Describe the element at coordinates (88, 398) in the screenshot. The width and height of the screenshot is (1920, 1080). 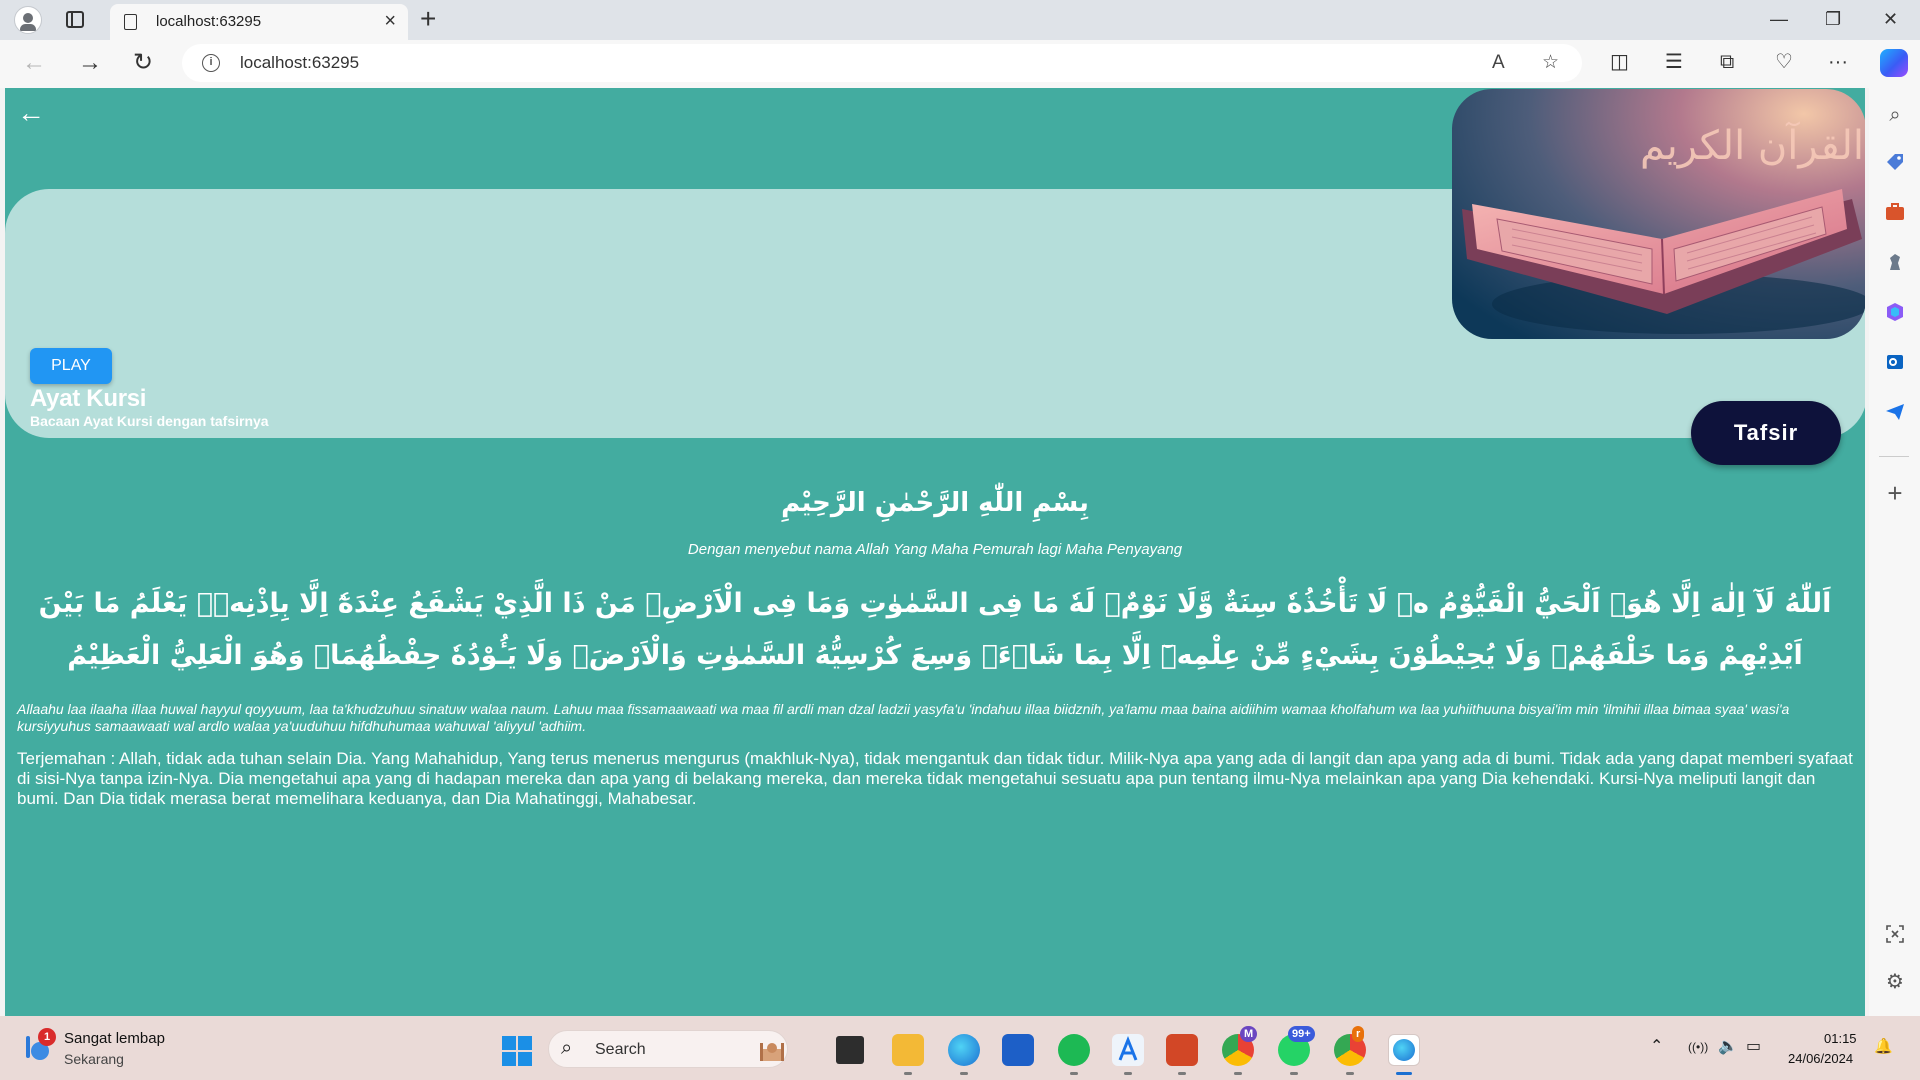
I see `page-title: Ayat Kursi` at that location.